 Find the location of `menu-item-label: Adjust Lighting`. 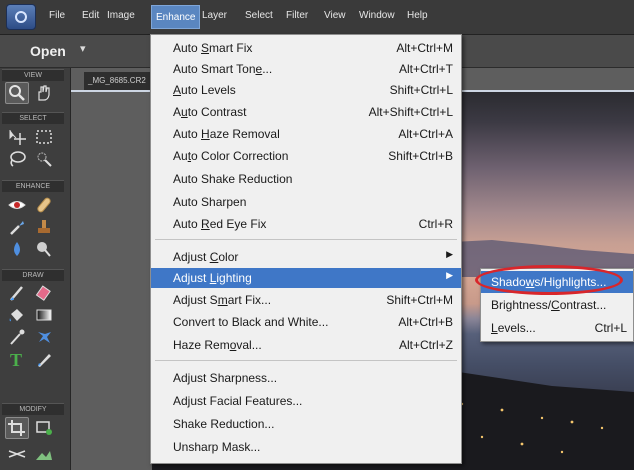

menu-item-label: Adjust Lighting is located at coordinates (212, 278).